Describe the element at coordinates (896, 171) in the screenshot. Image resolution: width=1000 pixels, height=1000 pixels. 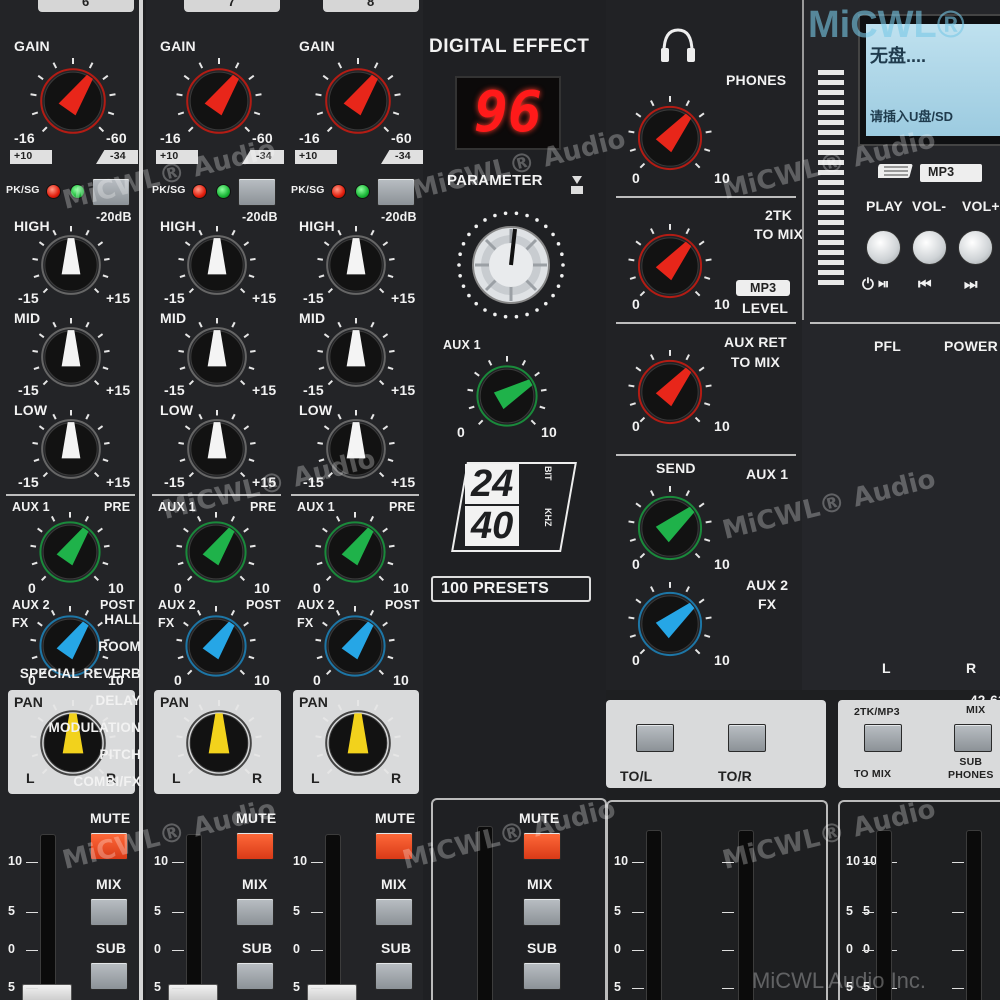
I see `keyboard-icon` at that location.